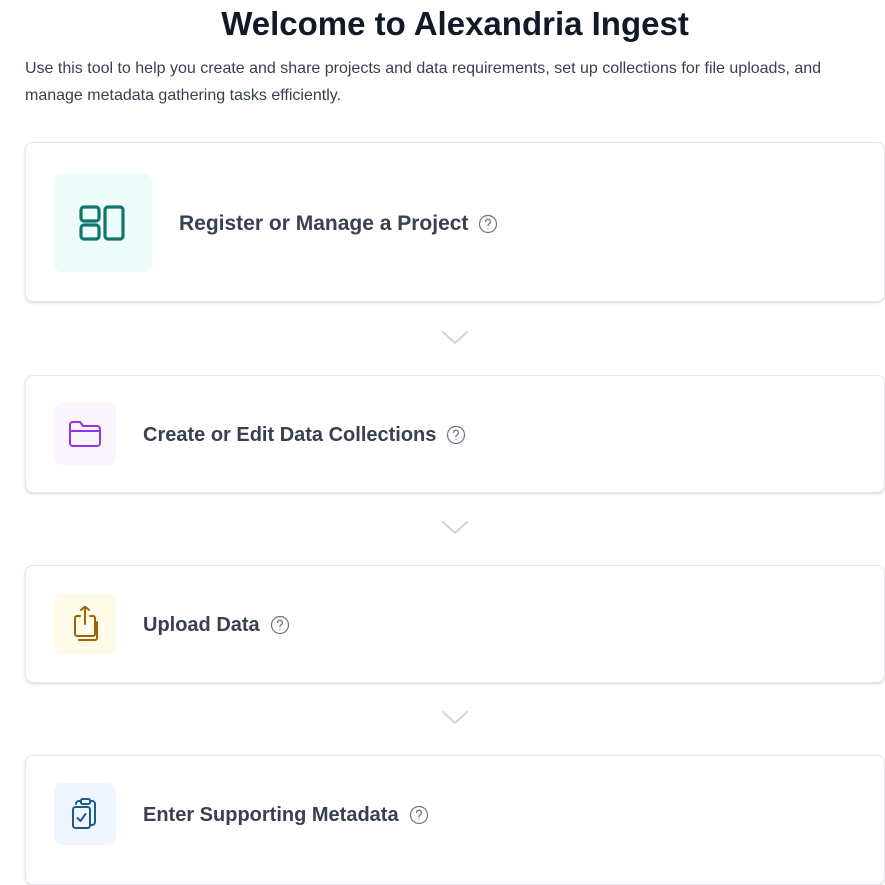  Describe the element at coordinates (455, 23) in the screenshot. I see `page-title: Welcome to Alexandria Ingest` at that location.